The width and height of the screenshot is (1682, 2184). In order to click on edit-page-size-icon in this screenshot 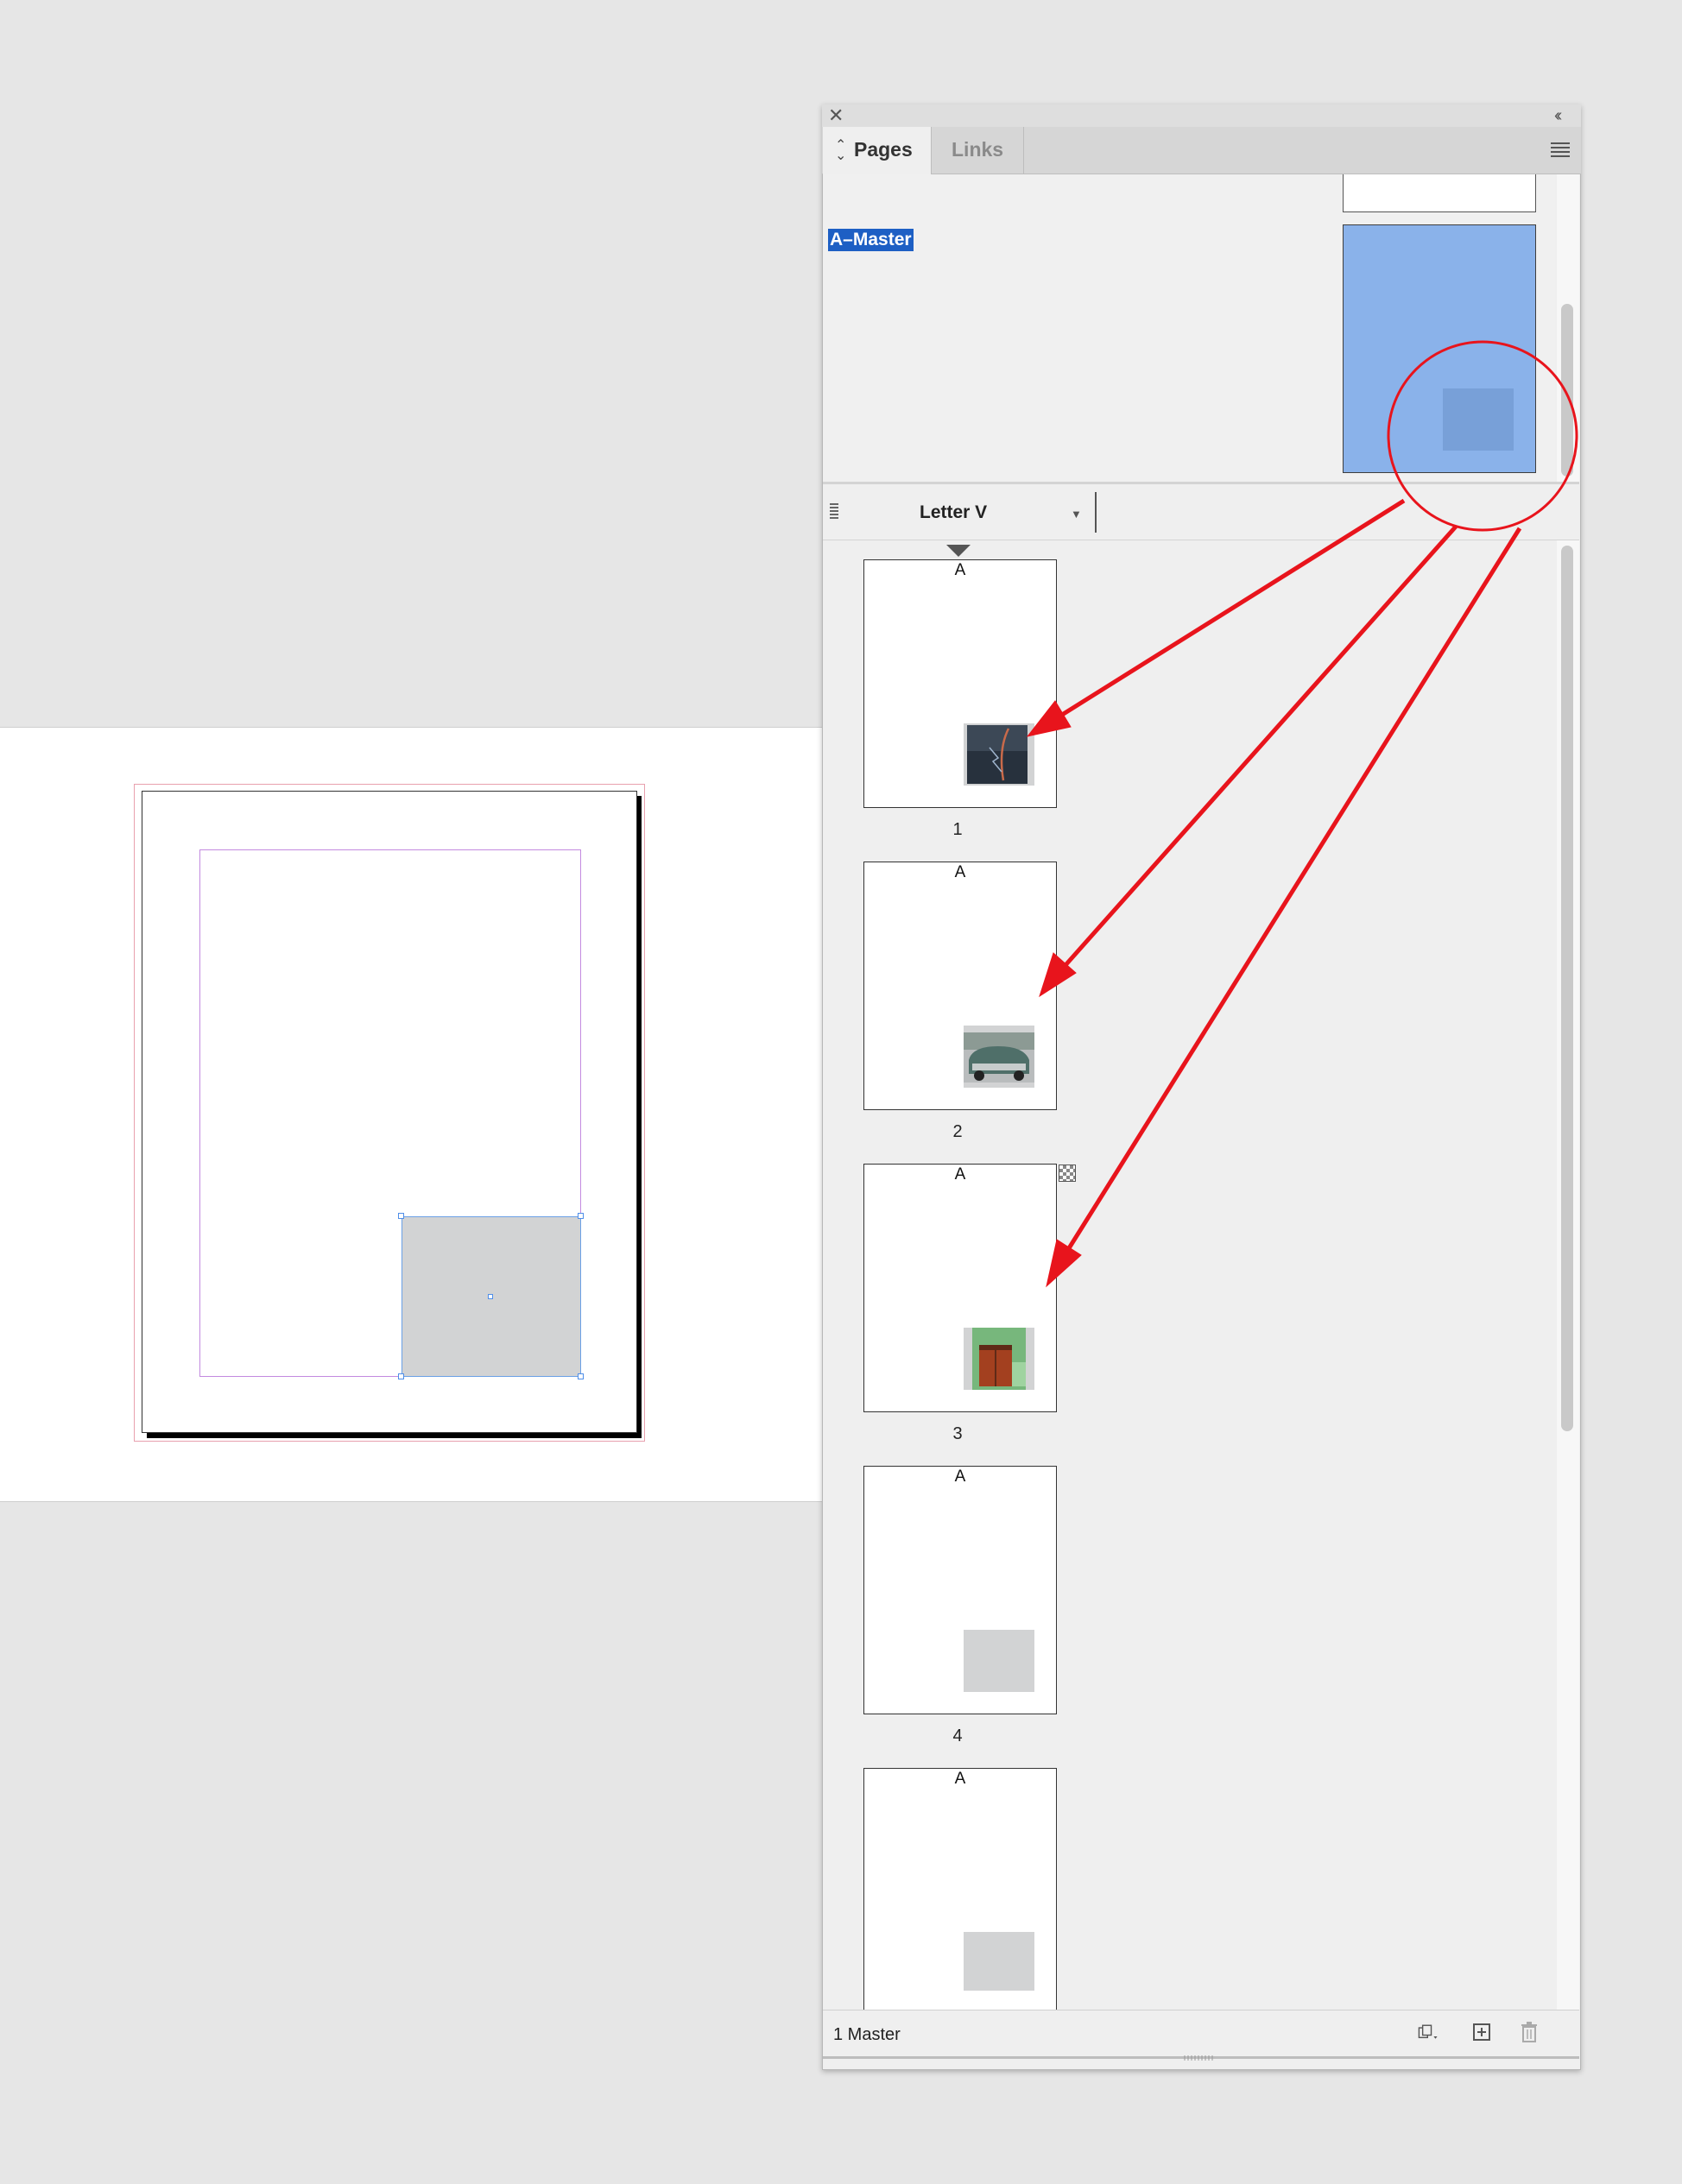, I will do `click(1429, 2032)`.